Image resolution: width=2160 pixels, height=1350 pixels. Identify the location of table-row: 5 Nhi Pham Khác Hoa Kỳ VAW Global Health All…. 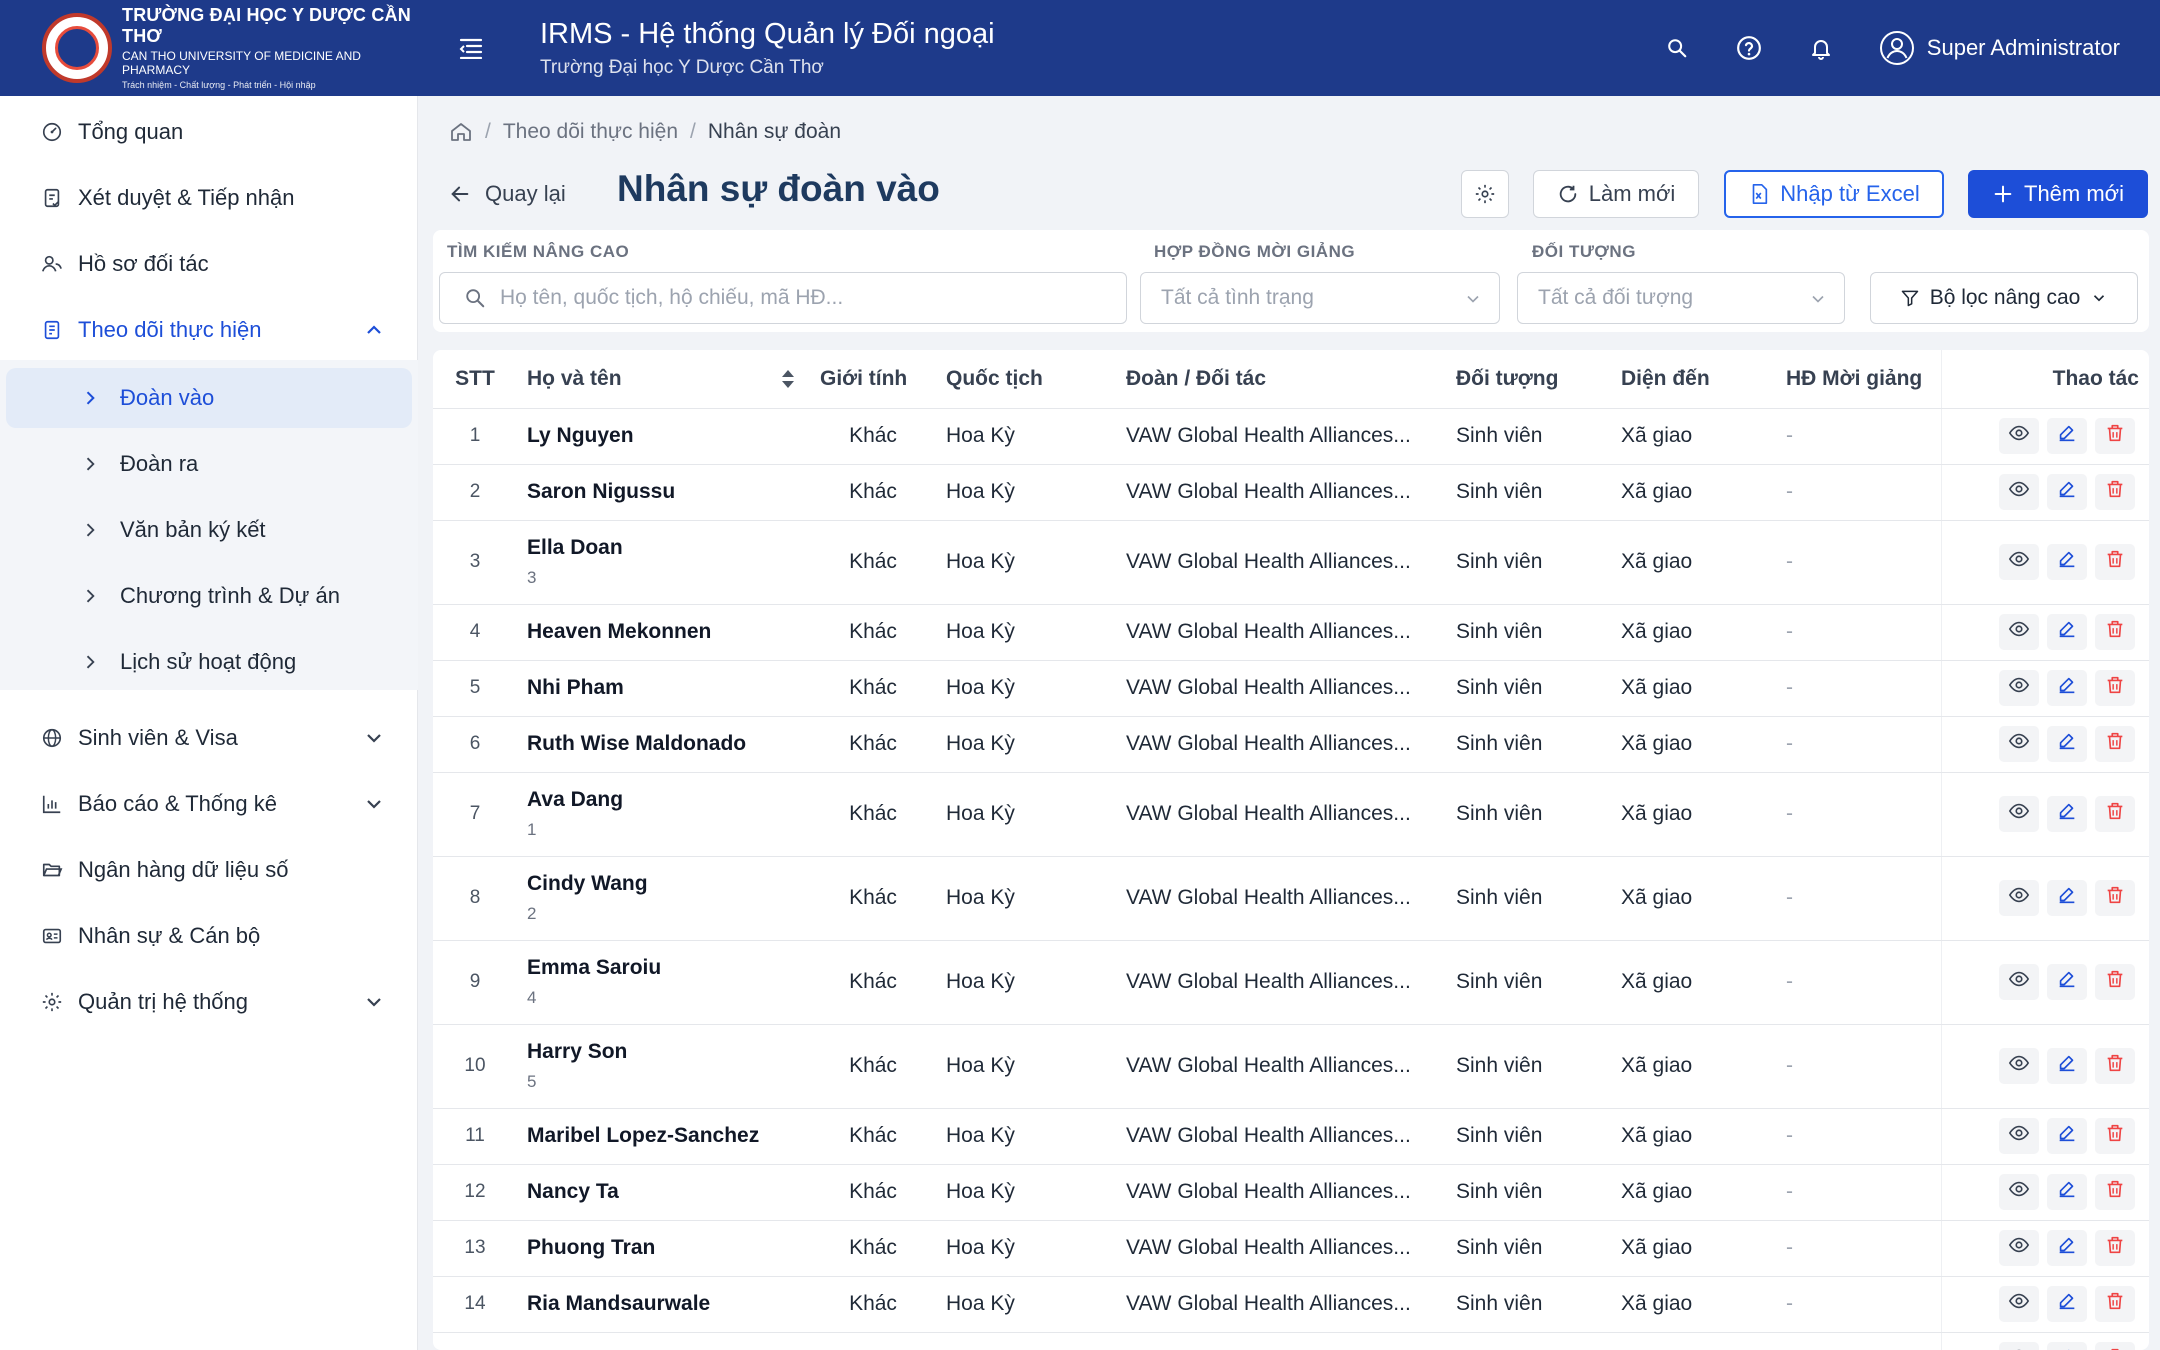
(1291, 688).